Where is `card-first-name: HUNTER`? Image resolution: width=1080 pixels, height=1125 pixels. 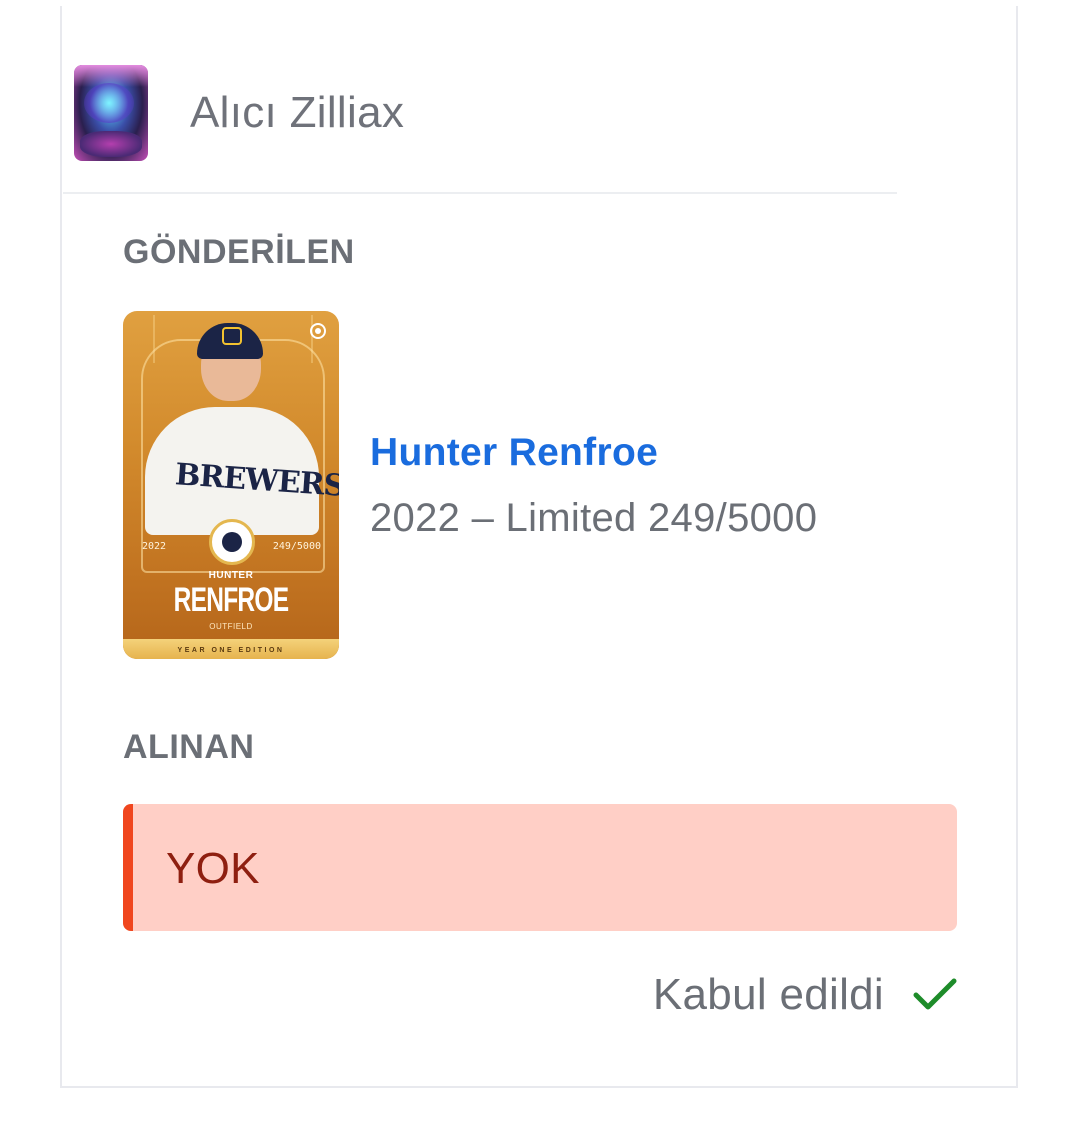 card-first-name: HUNTER is located at coordinates (231, 575).